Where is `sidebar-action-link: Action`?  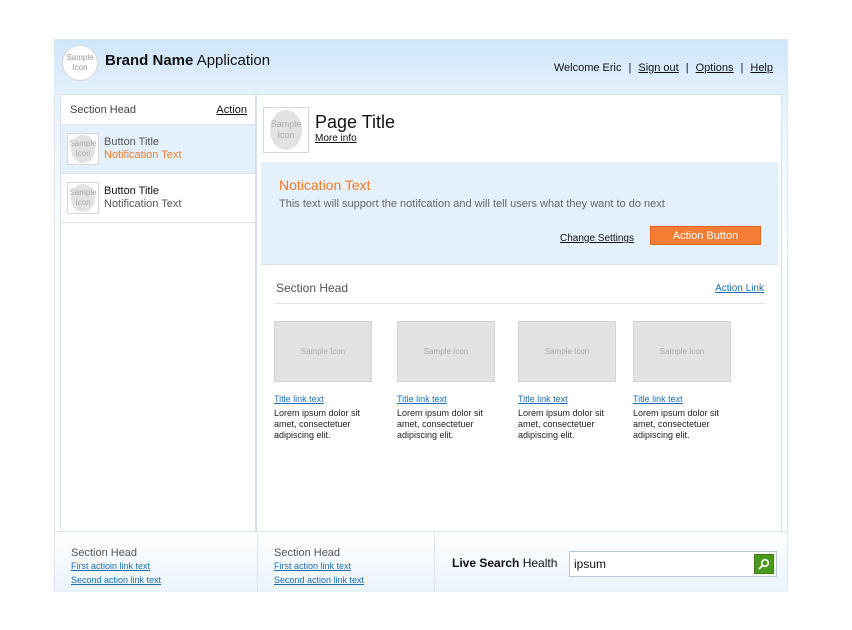 sidebar-action-link: Action is located at coordinates (231, 110).